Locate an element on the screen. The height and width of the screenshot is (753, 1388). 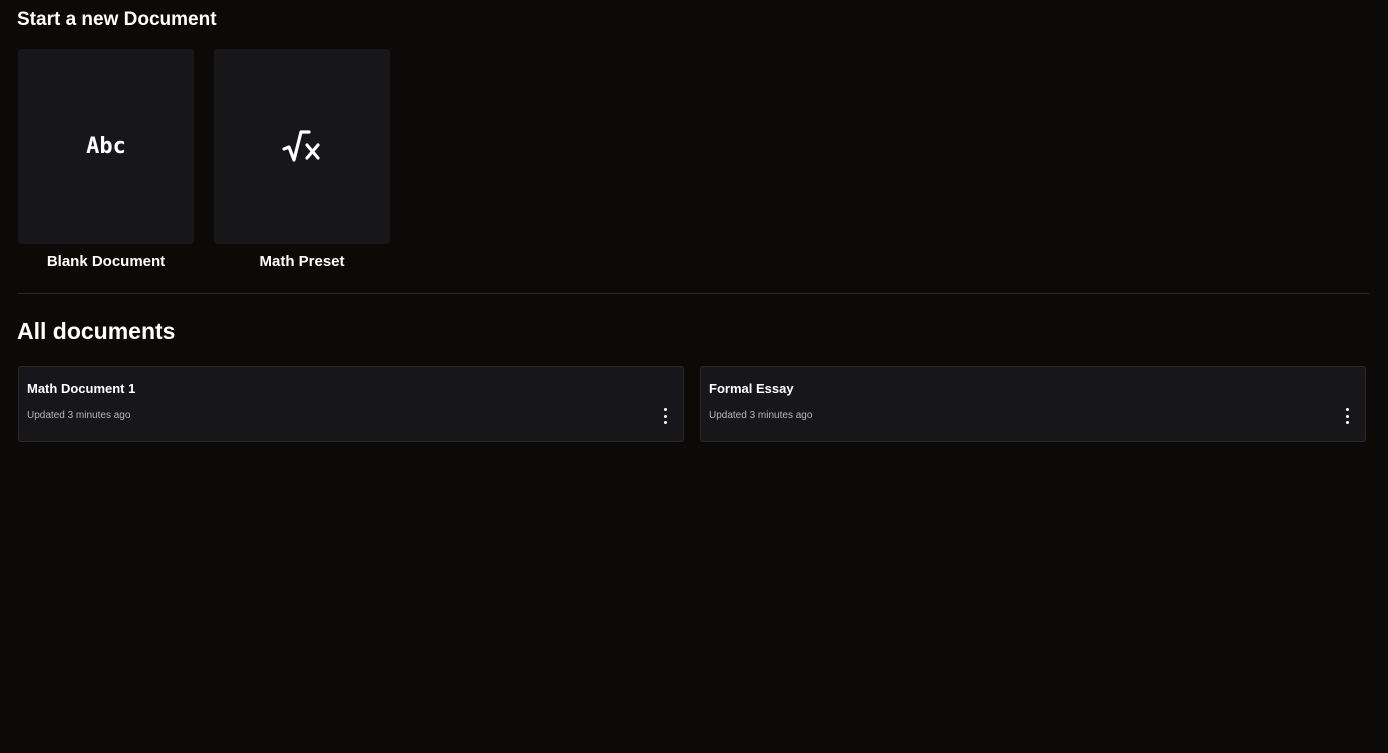
blank-document-template: Abc Blank Document is located at coordinates (106, 160).